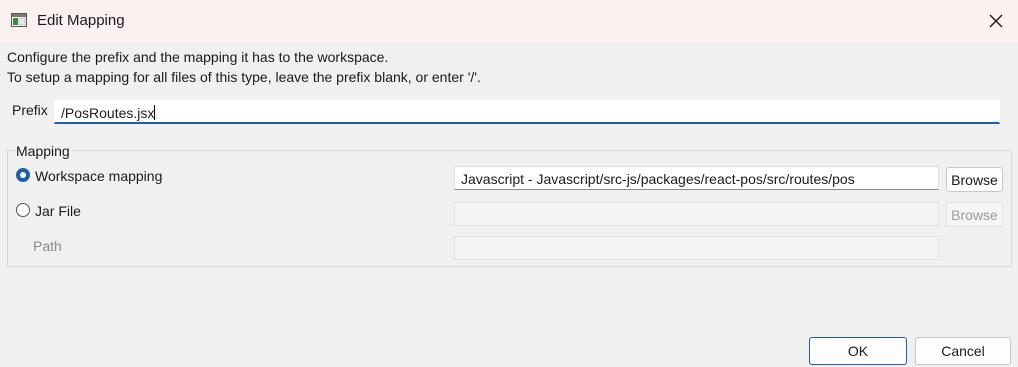  What do you see at coordinates (23, 210) in the screenshot?
I see `jar-file-radio` at bounding box center [23, 210].